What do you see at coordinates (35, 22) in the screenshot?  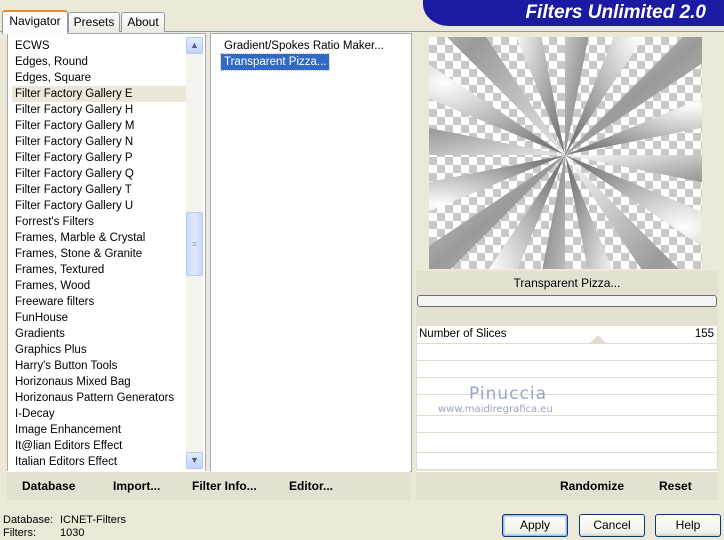 I see `tab-navigator: Navigator` at bounding box center [35, 22].